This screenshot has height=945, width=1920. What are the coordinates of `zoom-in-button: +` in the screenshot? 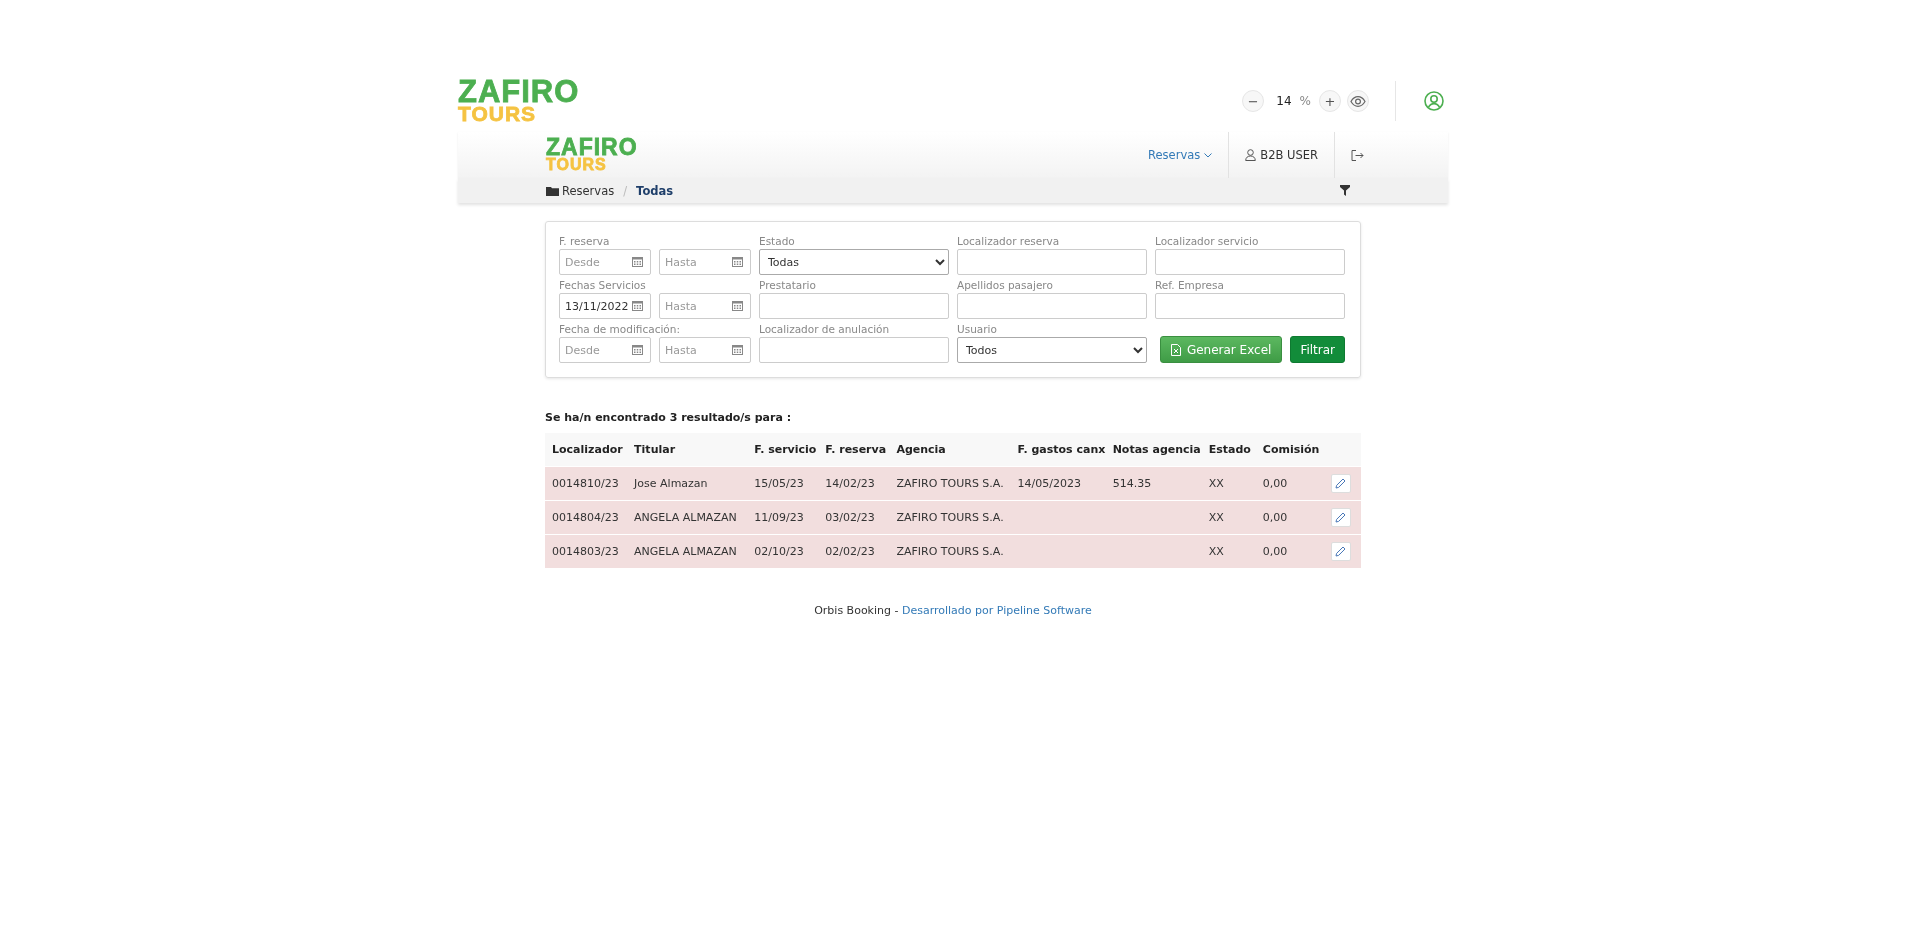 It's located at (1330, 101).